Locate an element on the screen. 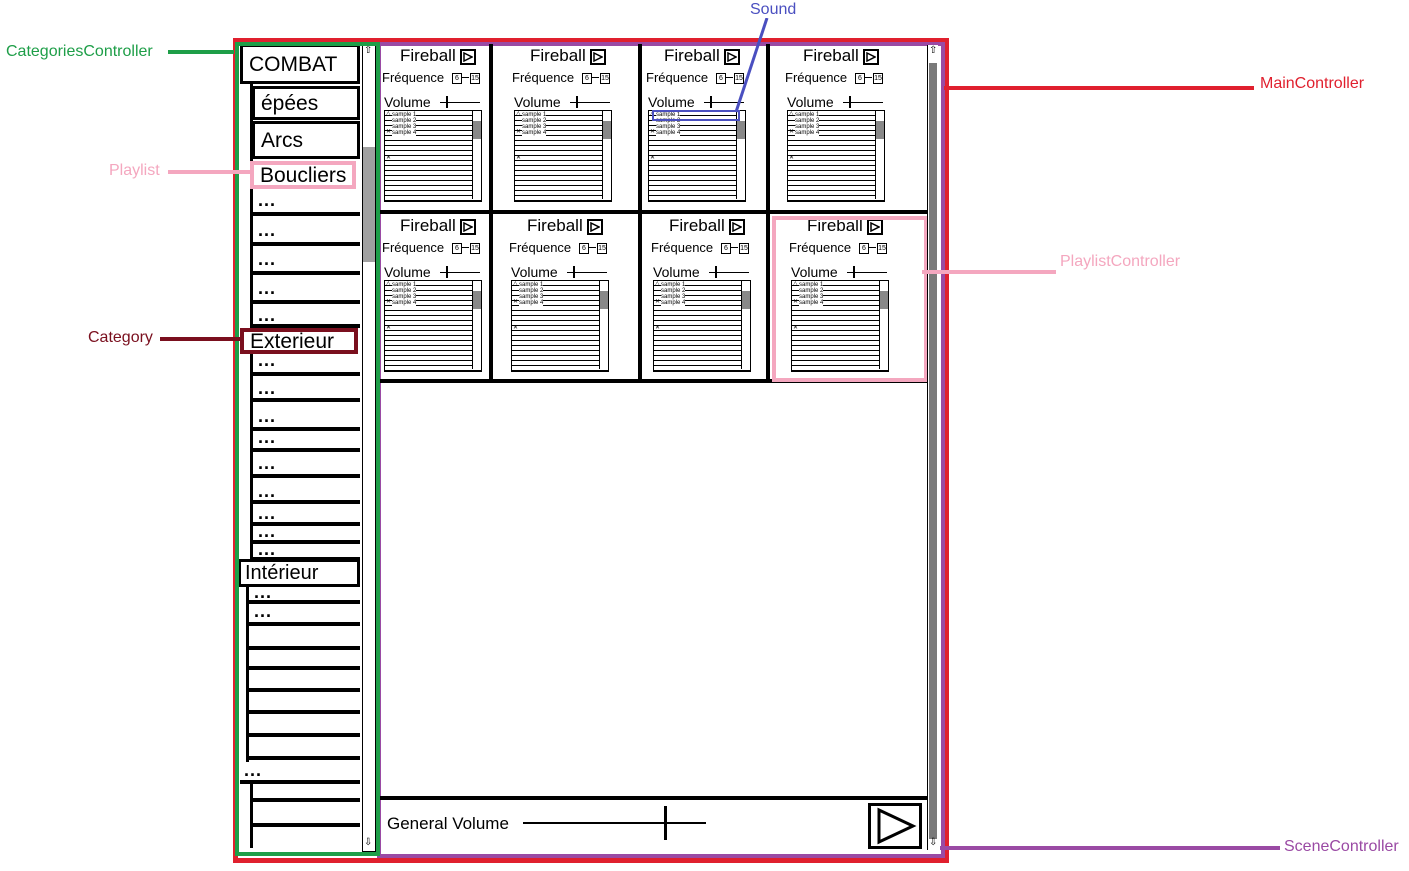 The width and height of the screenshot is (1409, 871). annotation-sound: Sound is located at coordinates (773, 9).